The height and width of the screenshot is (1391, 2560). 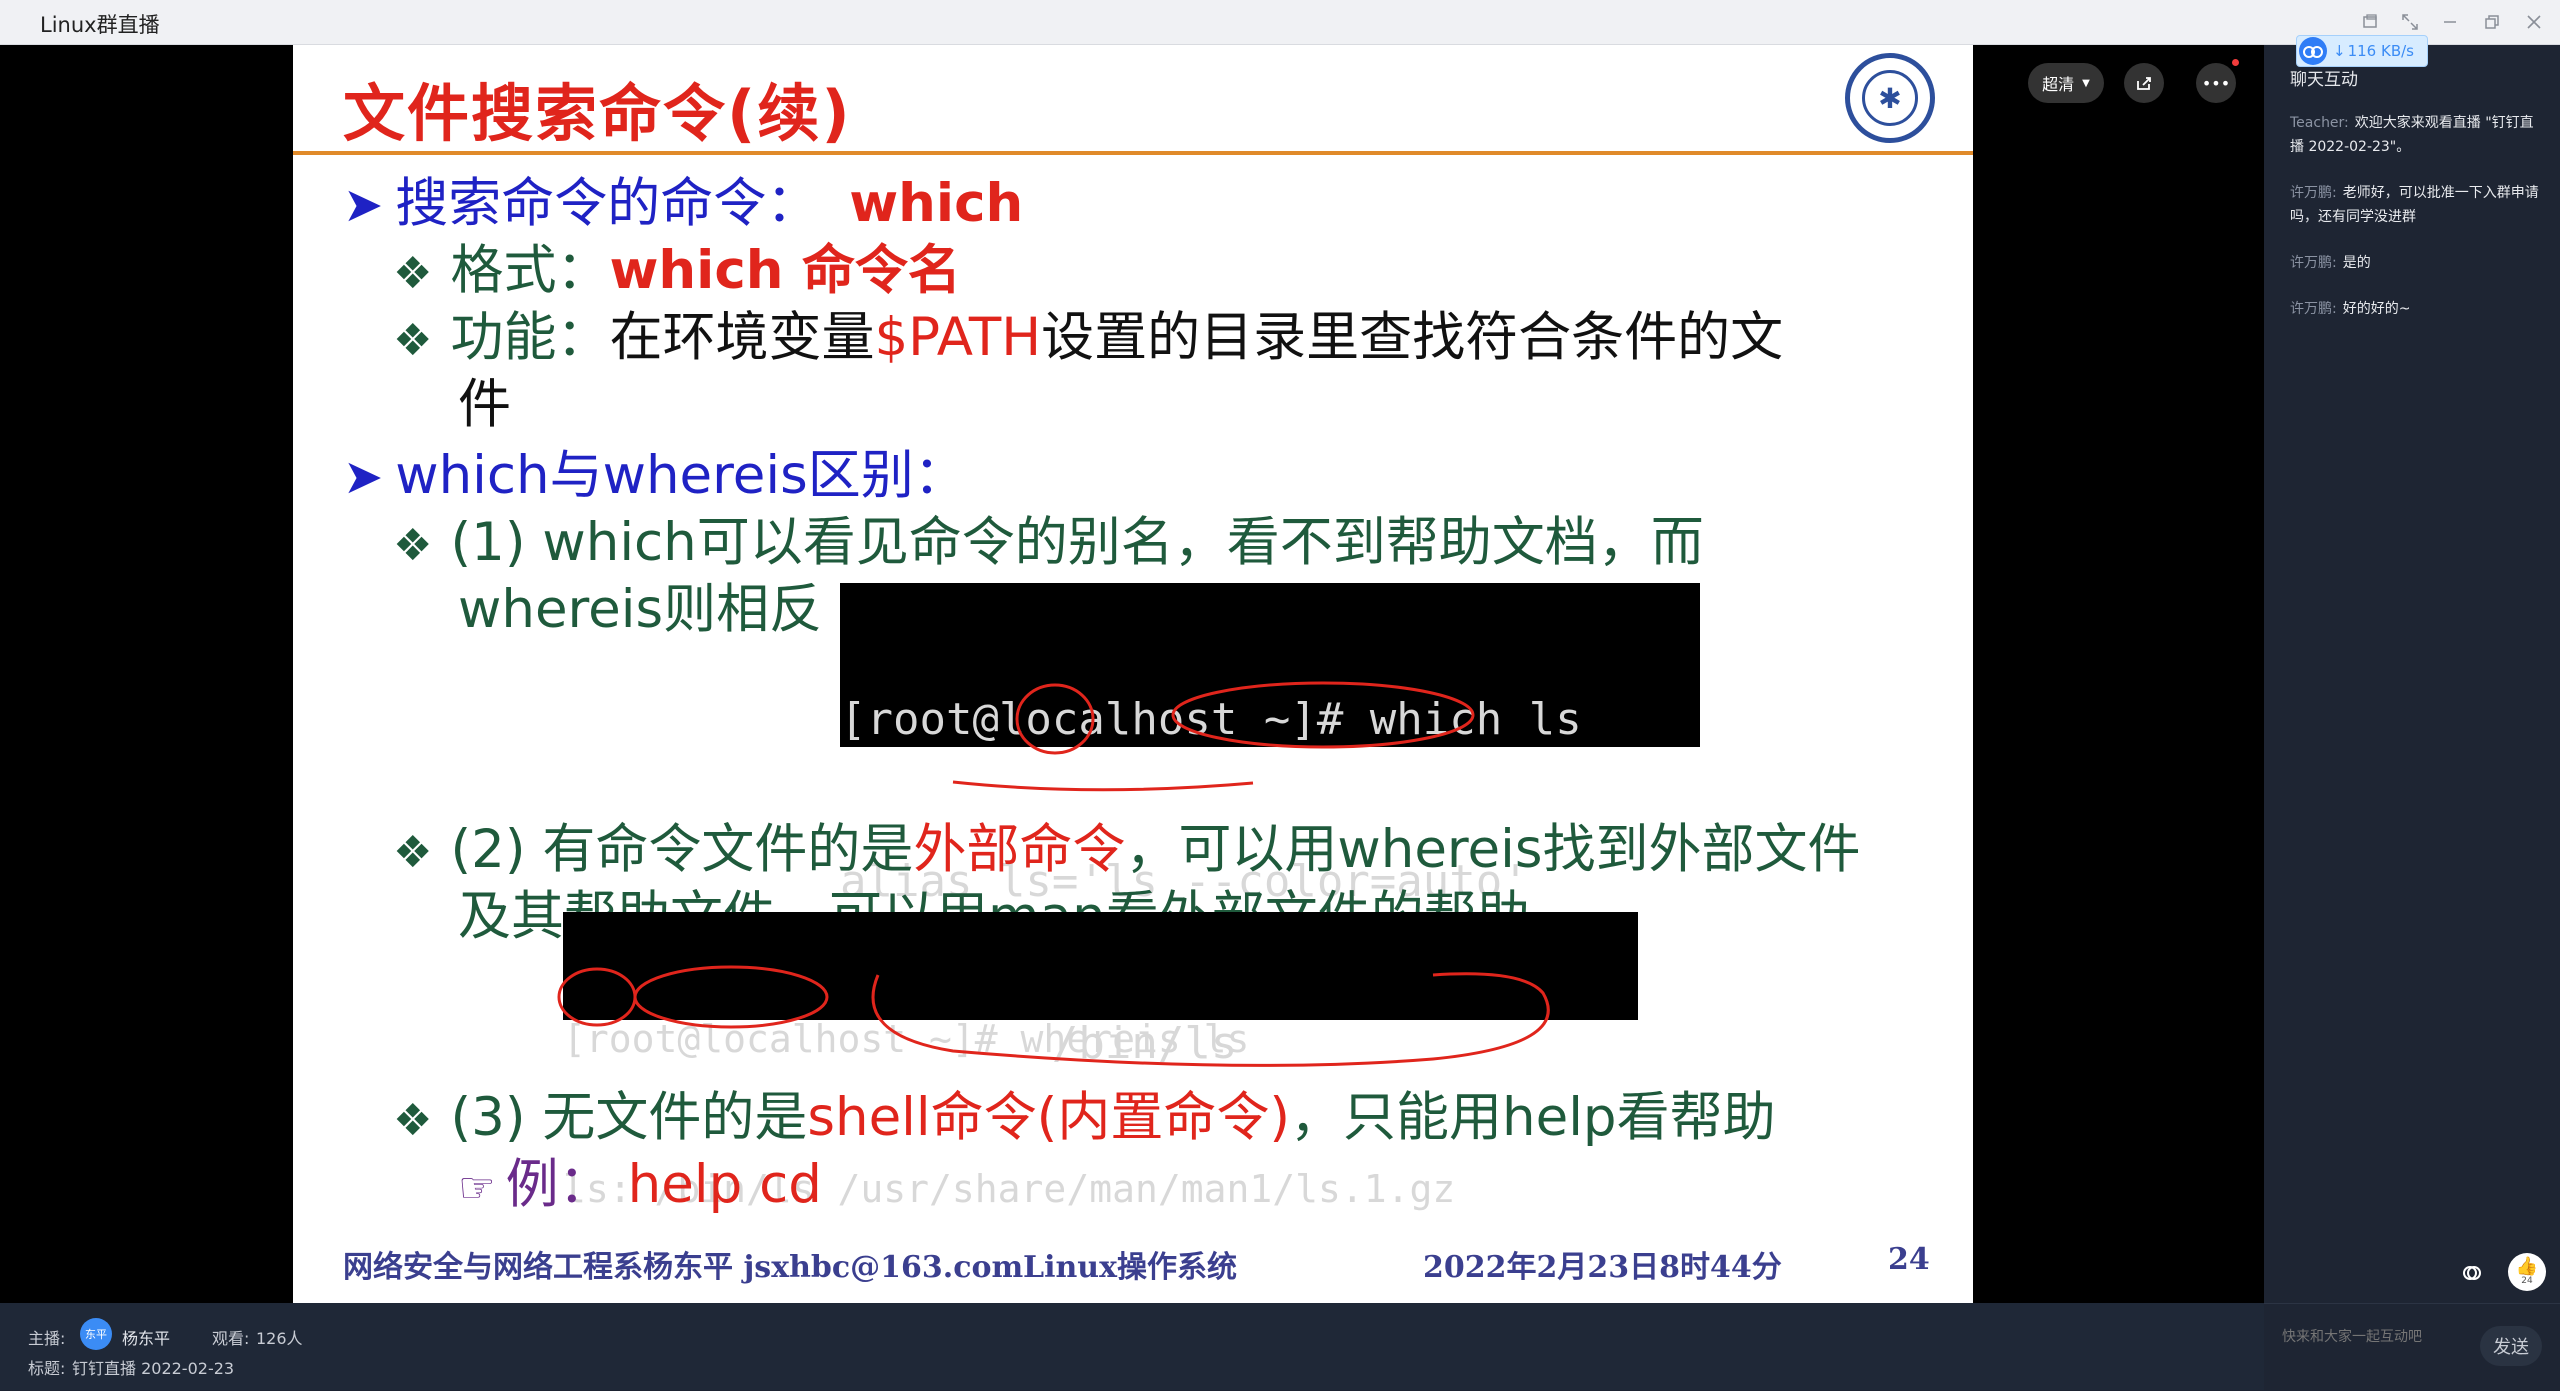 What do you see at coordinates (2324, 80) in the screenshot?
I see `chat-title: 聊天互动` at bounding box center [2324, 80].